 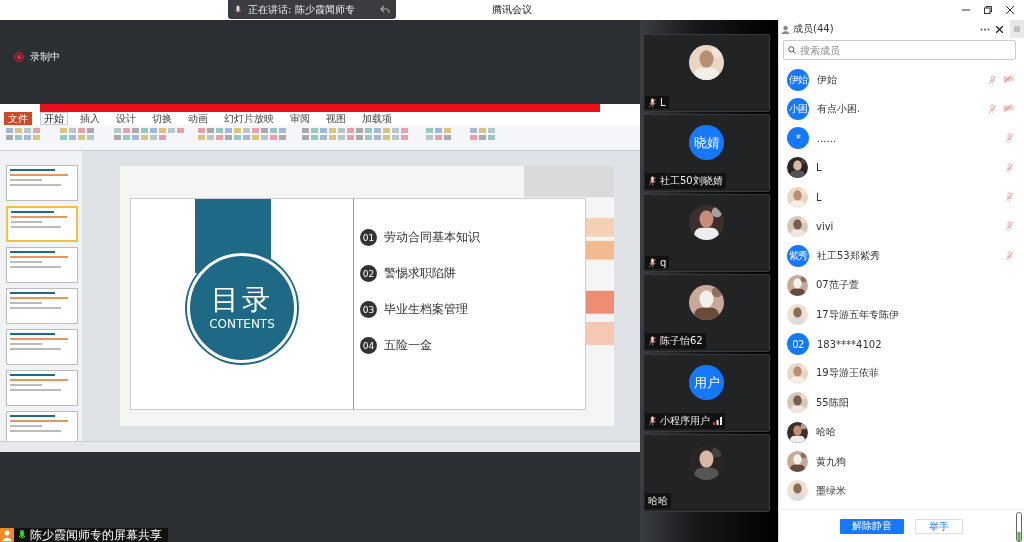 I want to click on reply-icon, so click(x=385, y=9).